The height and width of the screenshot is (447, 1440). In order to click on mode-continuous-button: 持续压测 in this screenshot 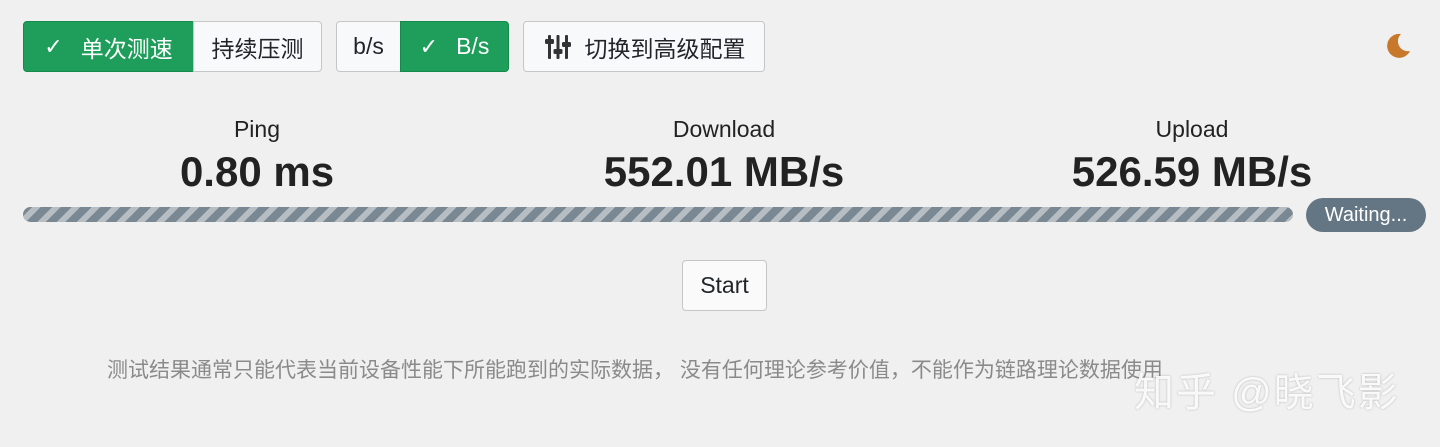, I will do `click(257, 46)`.